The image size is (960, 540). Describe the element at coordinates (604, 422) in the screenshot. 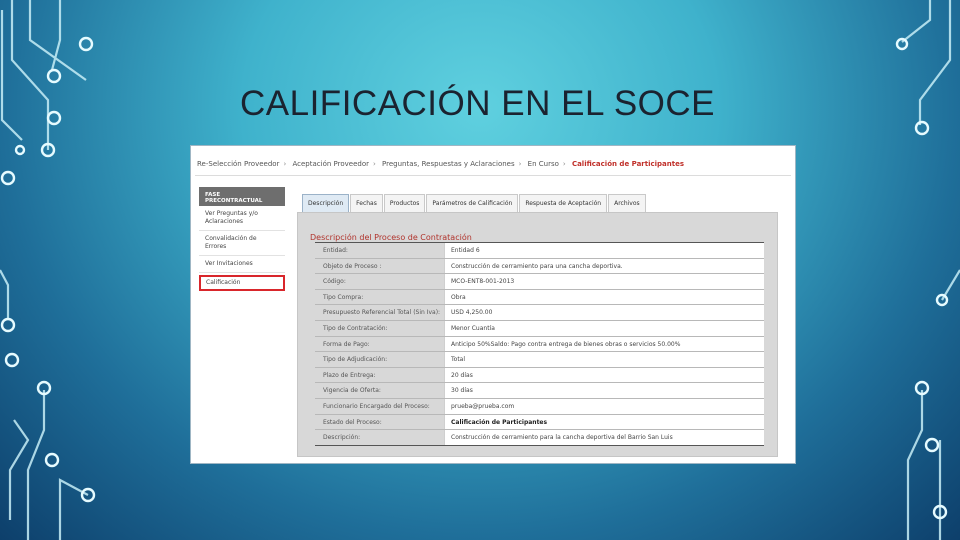

I see `field-value: Calificación de Participantes` at that location.